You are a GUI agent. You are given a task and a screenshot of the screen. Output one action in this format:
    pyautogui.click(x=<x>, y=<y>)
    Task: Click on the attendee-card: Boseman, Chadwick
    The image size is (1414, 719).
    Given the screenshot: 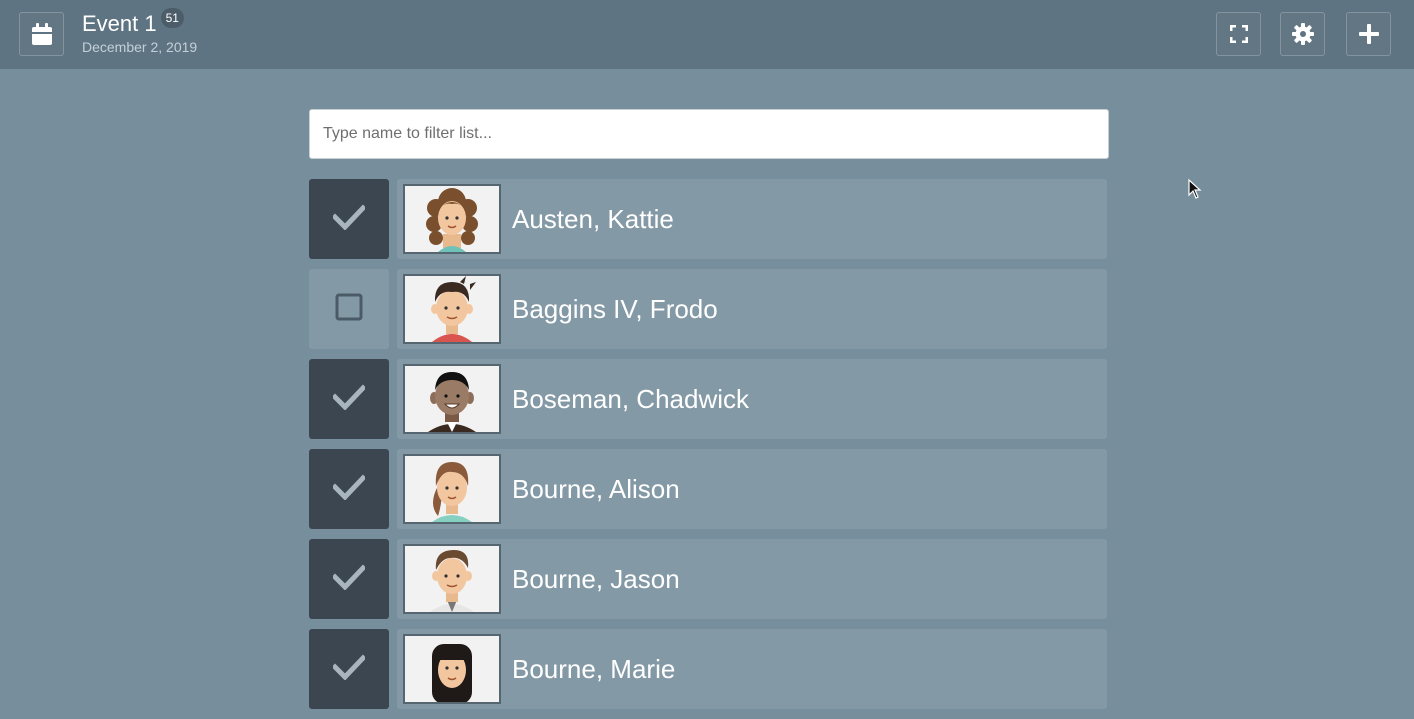 What is the action you would take?
    pyautogui.click(x=752, y=399)
    